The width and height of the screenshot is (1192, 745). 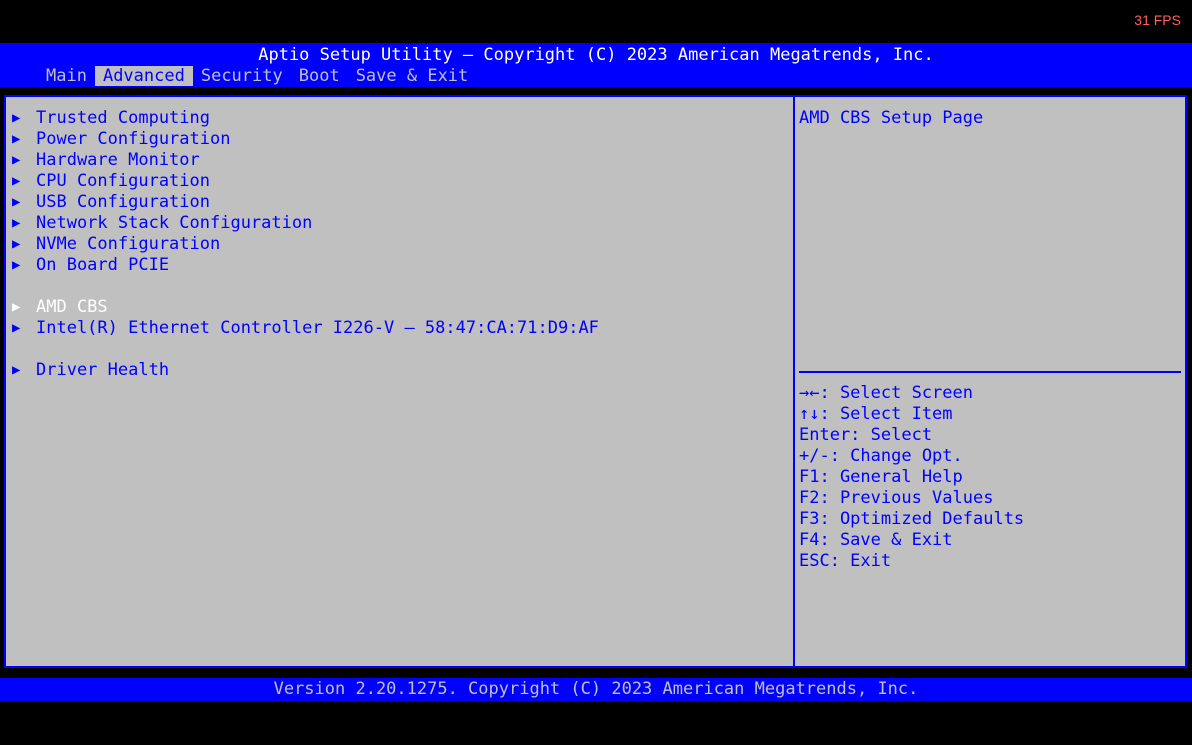 I want to click on key-hint-change-opt: +/-: Change Opt., so click(x=881, y=456).